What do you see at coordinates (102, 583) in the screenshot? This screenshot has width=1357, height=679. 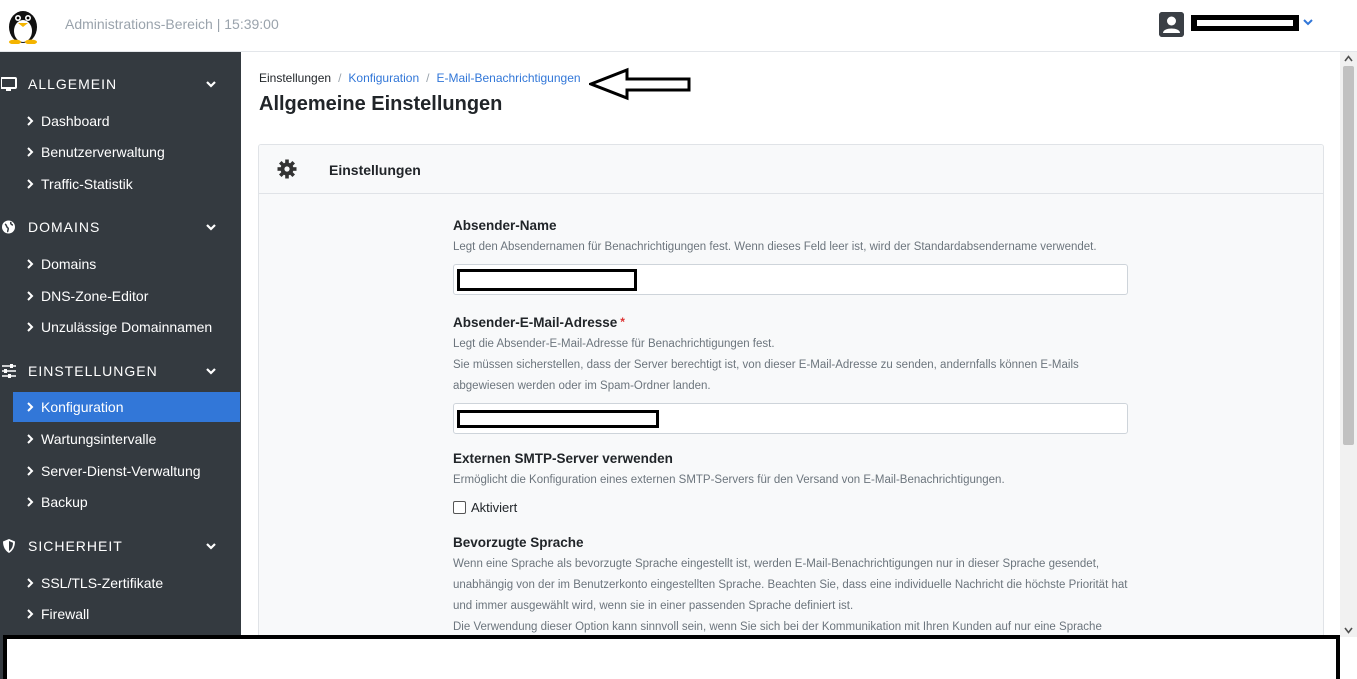 I see `sidebar-item-label: SSL/TLS-Zertifikate` at bounding box center [102, 583].